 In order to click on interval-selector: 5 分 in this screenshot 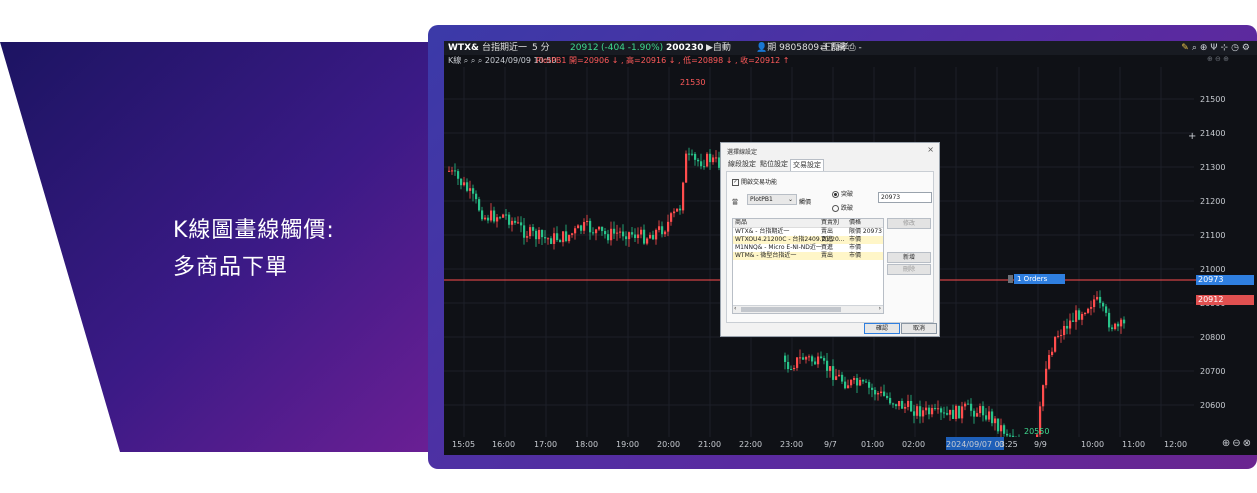, I will do `click(541, 48)`.